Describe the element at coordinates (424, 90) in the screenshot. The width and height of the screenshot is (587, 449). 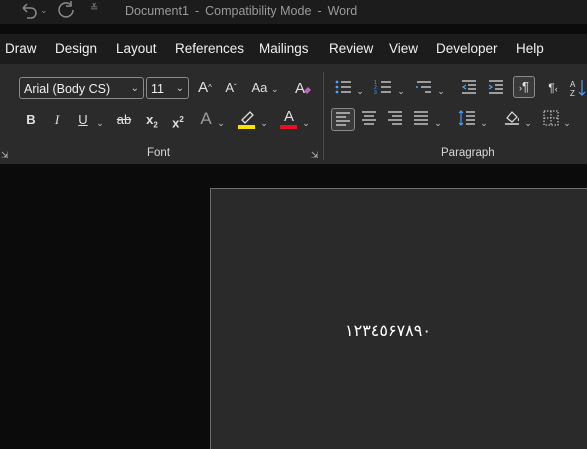
I see `multilevel-list-icon` at that location.